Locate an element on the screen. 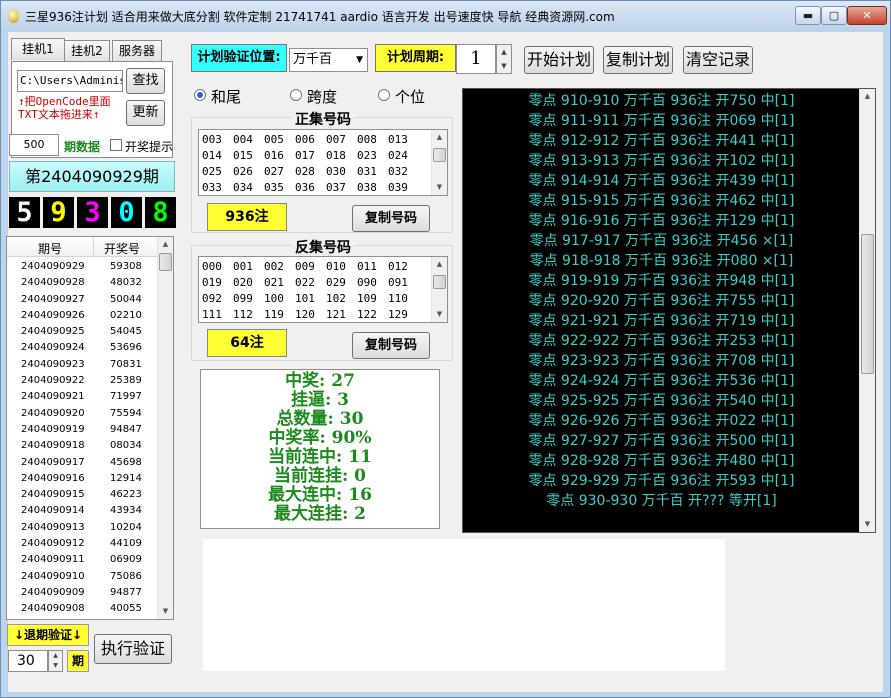 The image size is (891, 698). log-scrollbar: ▲ ▼ is located at coordinates (867, 310).